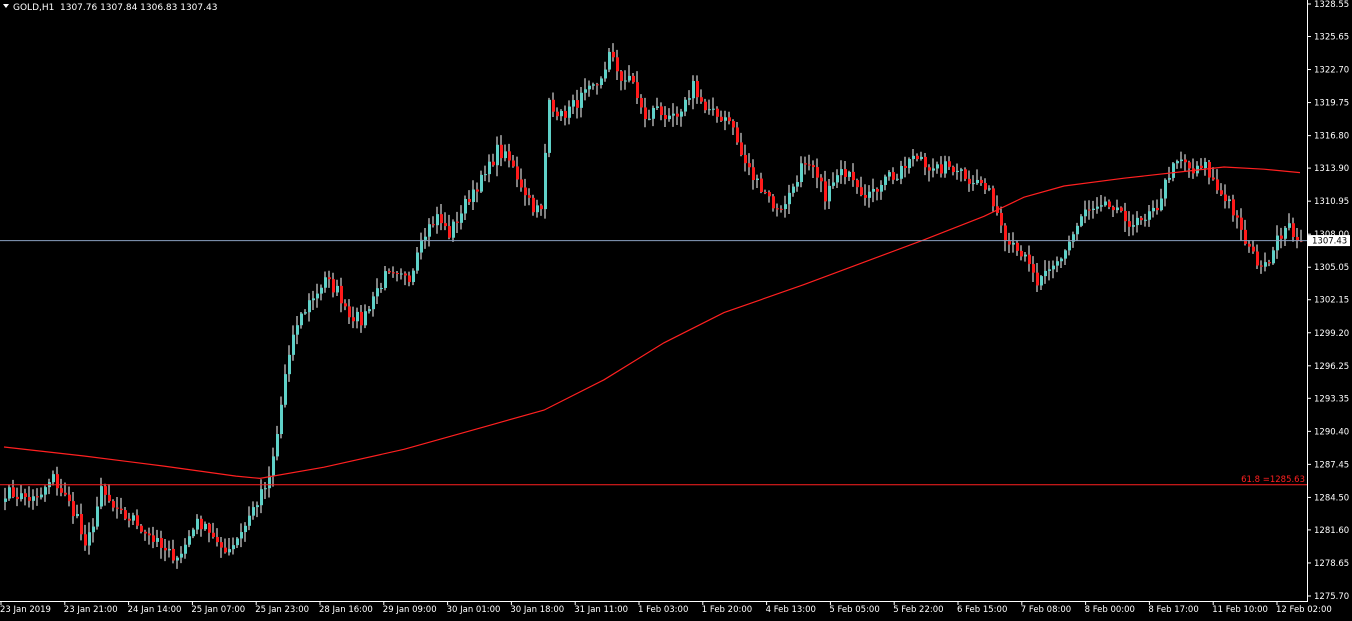 Image resolution: width=1352 pixels, height=621 pixels. What do you see at coordinates (1331, 367) in the screenshot?
I see `price-axis-label: 1296.25` at bounding box center [1331, 367].